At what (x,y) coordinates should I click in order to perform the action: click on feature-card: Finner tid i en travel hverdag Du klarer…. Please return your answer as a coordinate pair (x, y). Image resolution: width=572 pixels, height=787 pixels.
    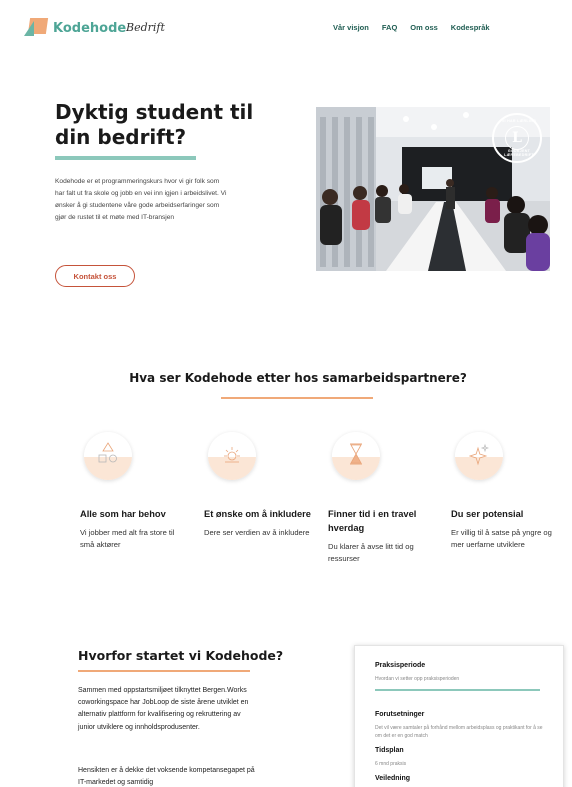
    Looking at the image, I should click on (383, 498).